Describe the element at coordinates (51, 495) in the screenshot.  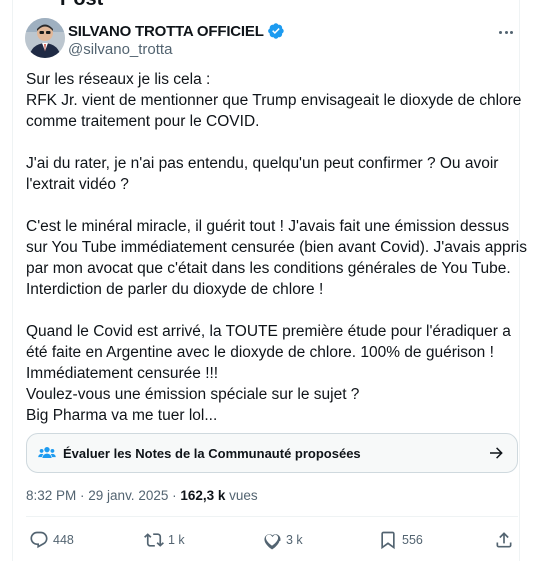
I see `tweet-time: 8:32 PM` at that location.